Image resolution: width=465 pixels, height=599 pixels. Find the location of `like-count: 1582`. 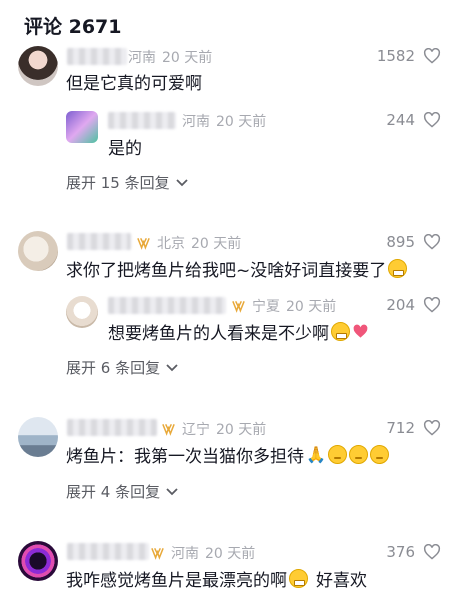

like-count: 1582 is located at coordinates (395, 56).